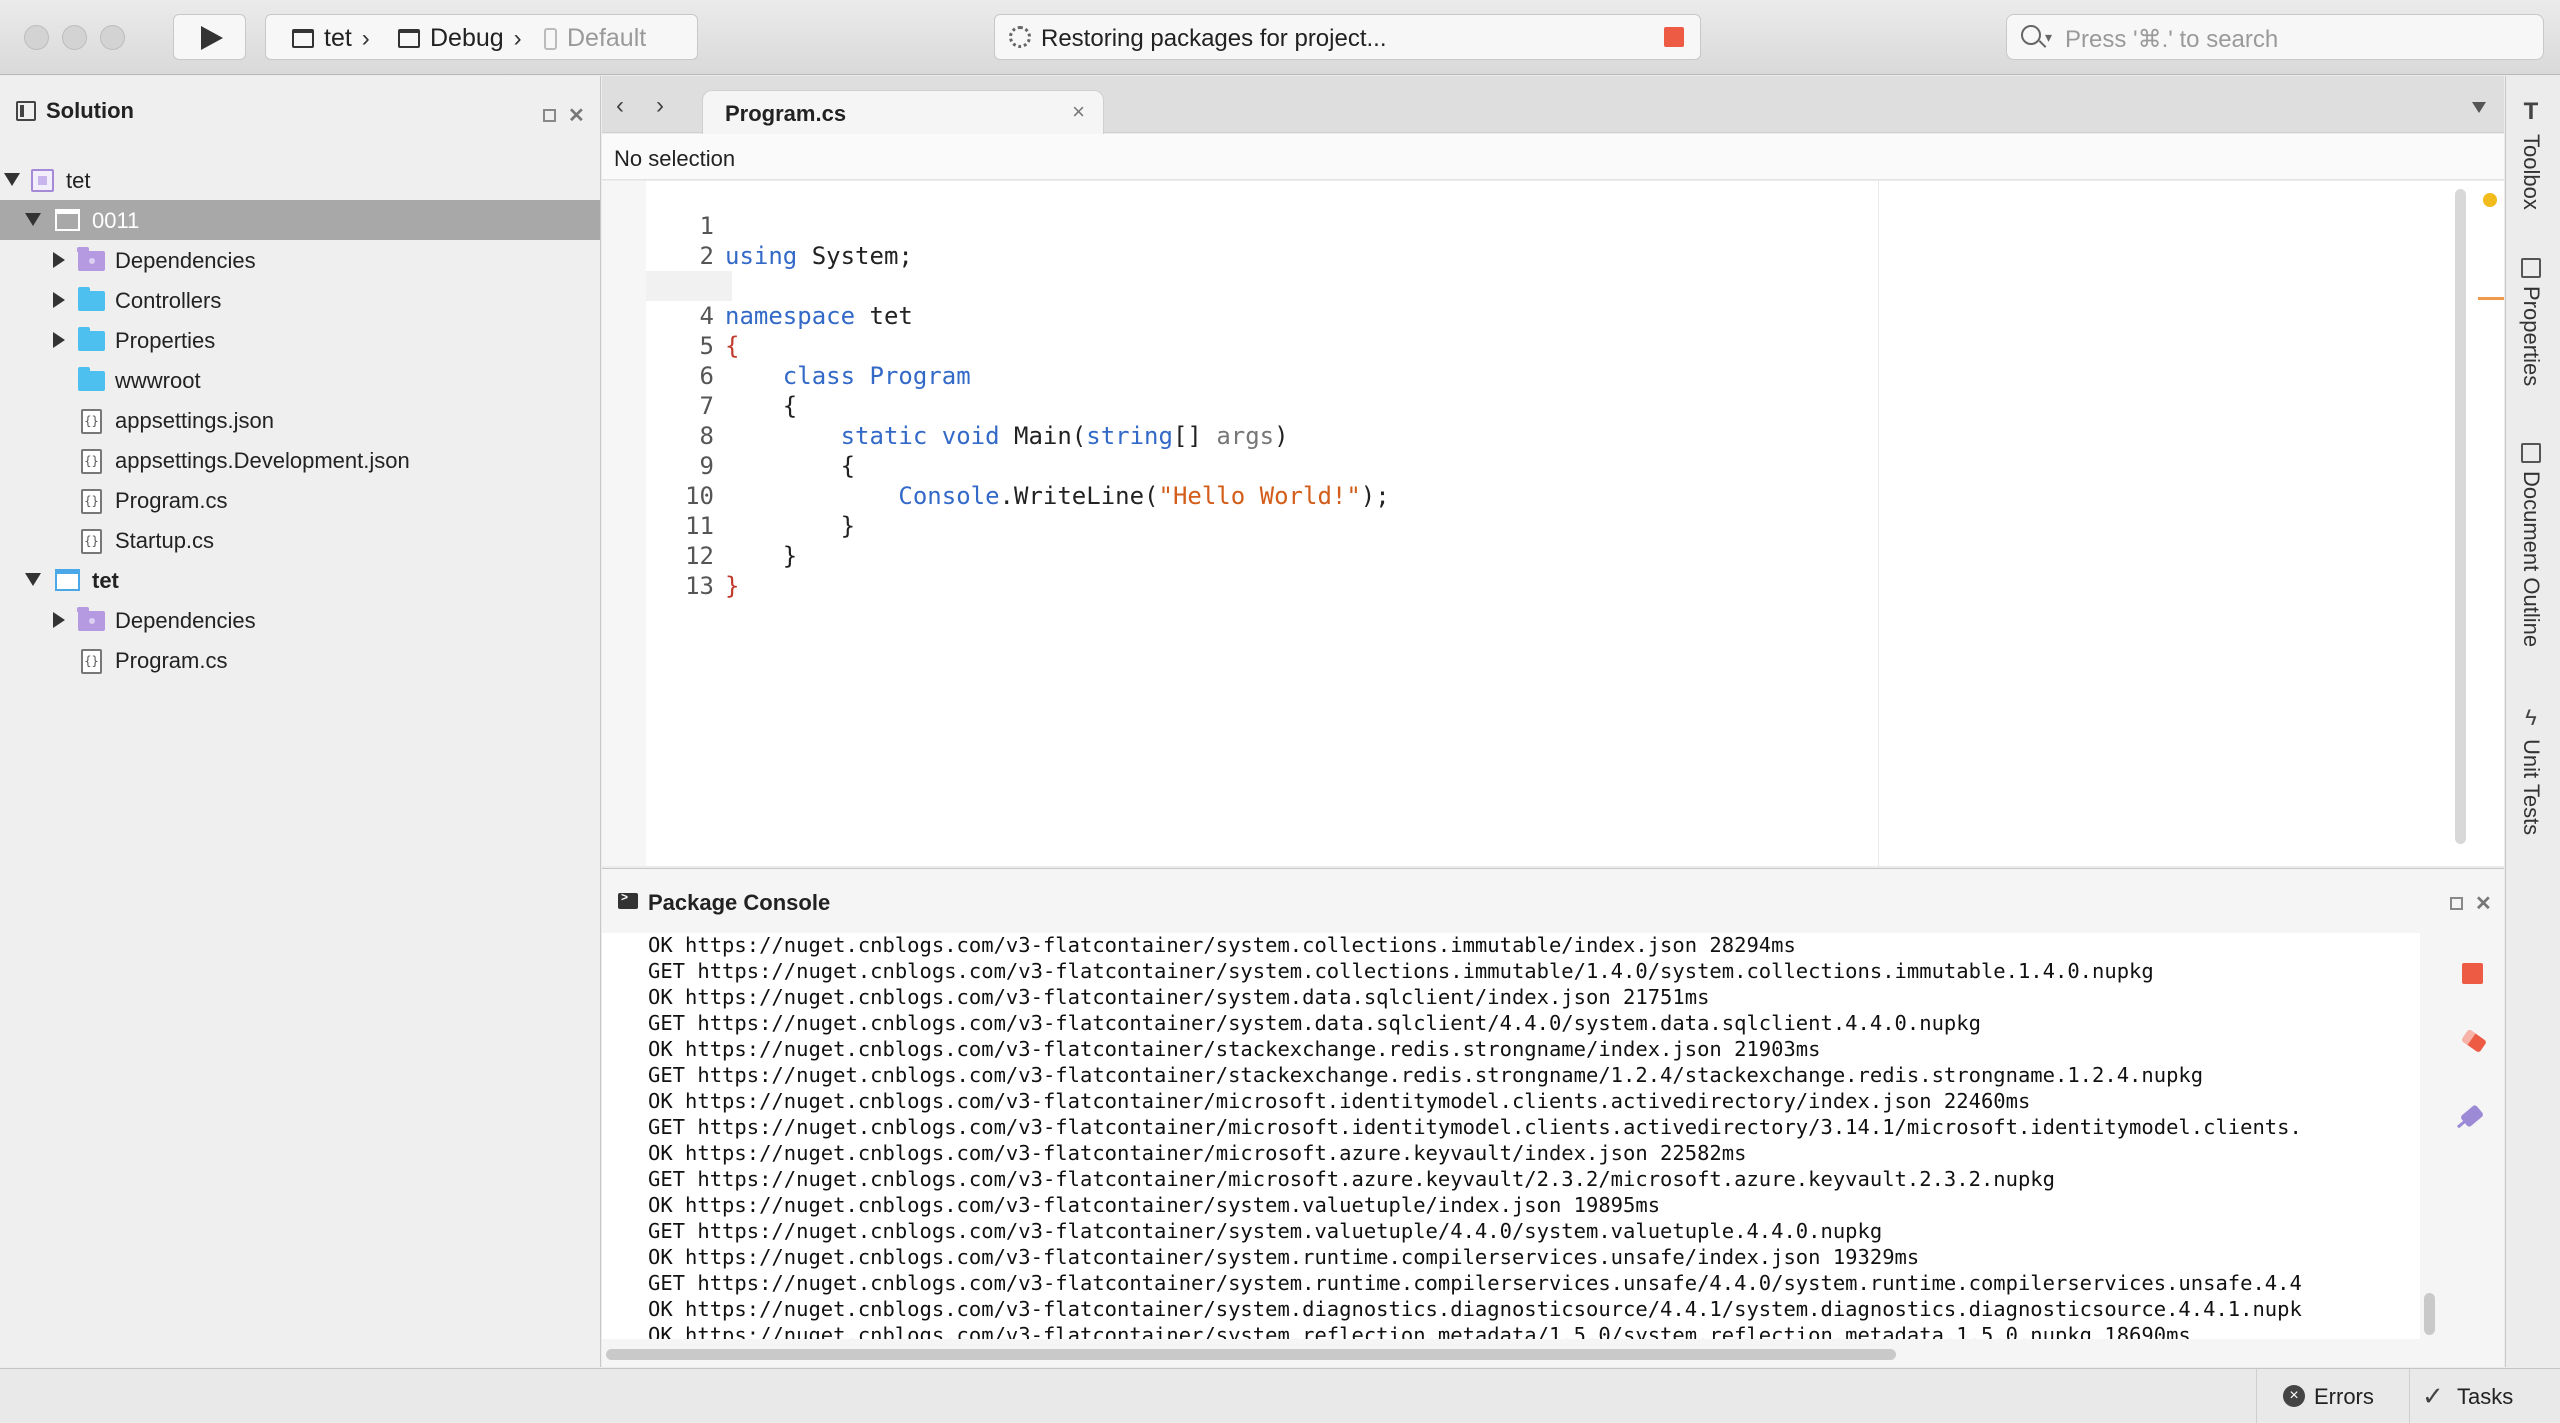  What do you see at coordinates (300, 580) in the screenshot?
I see `tree-item-project-tet: tet` at bounding box center [300, 580].